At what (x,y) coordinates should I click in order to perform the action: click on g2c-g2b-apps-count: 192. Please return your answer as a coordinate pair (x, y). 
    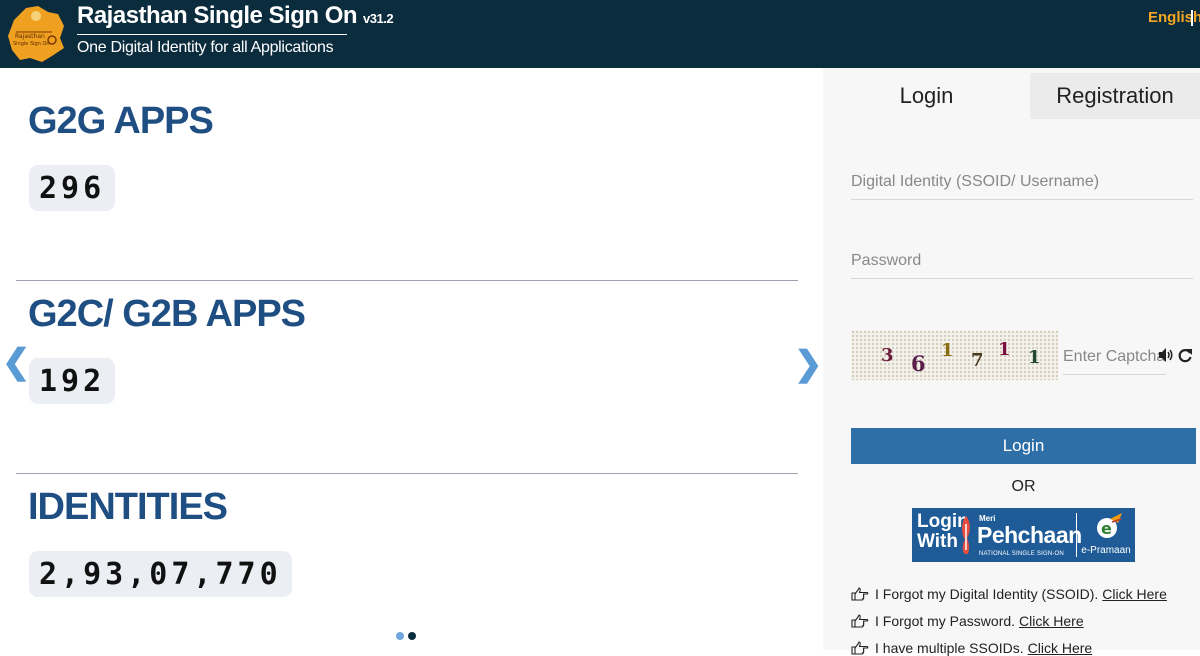
    Looking at the image, I should click on (72, 381).